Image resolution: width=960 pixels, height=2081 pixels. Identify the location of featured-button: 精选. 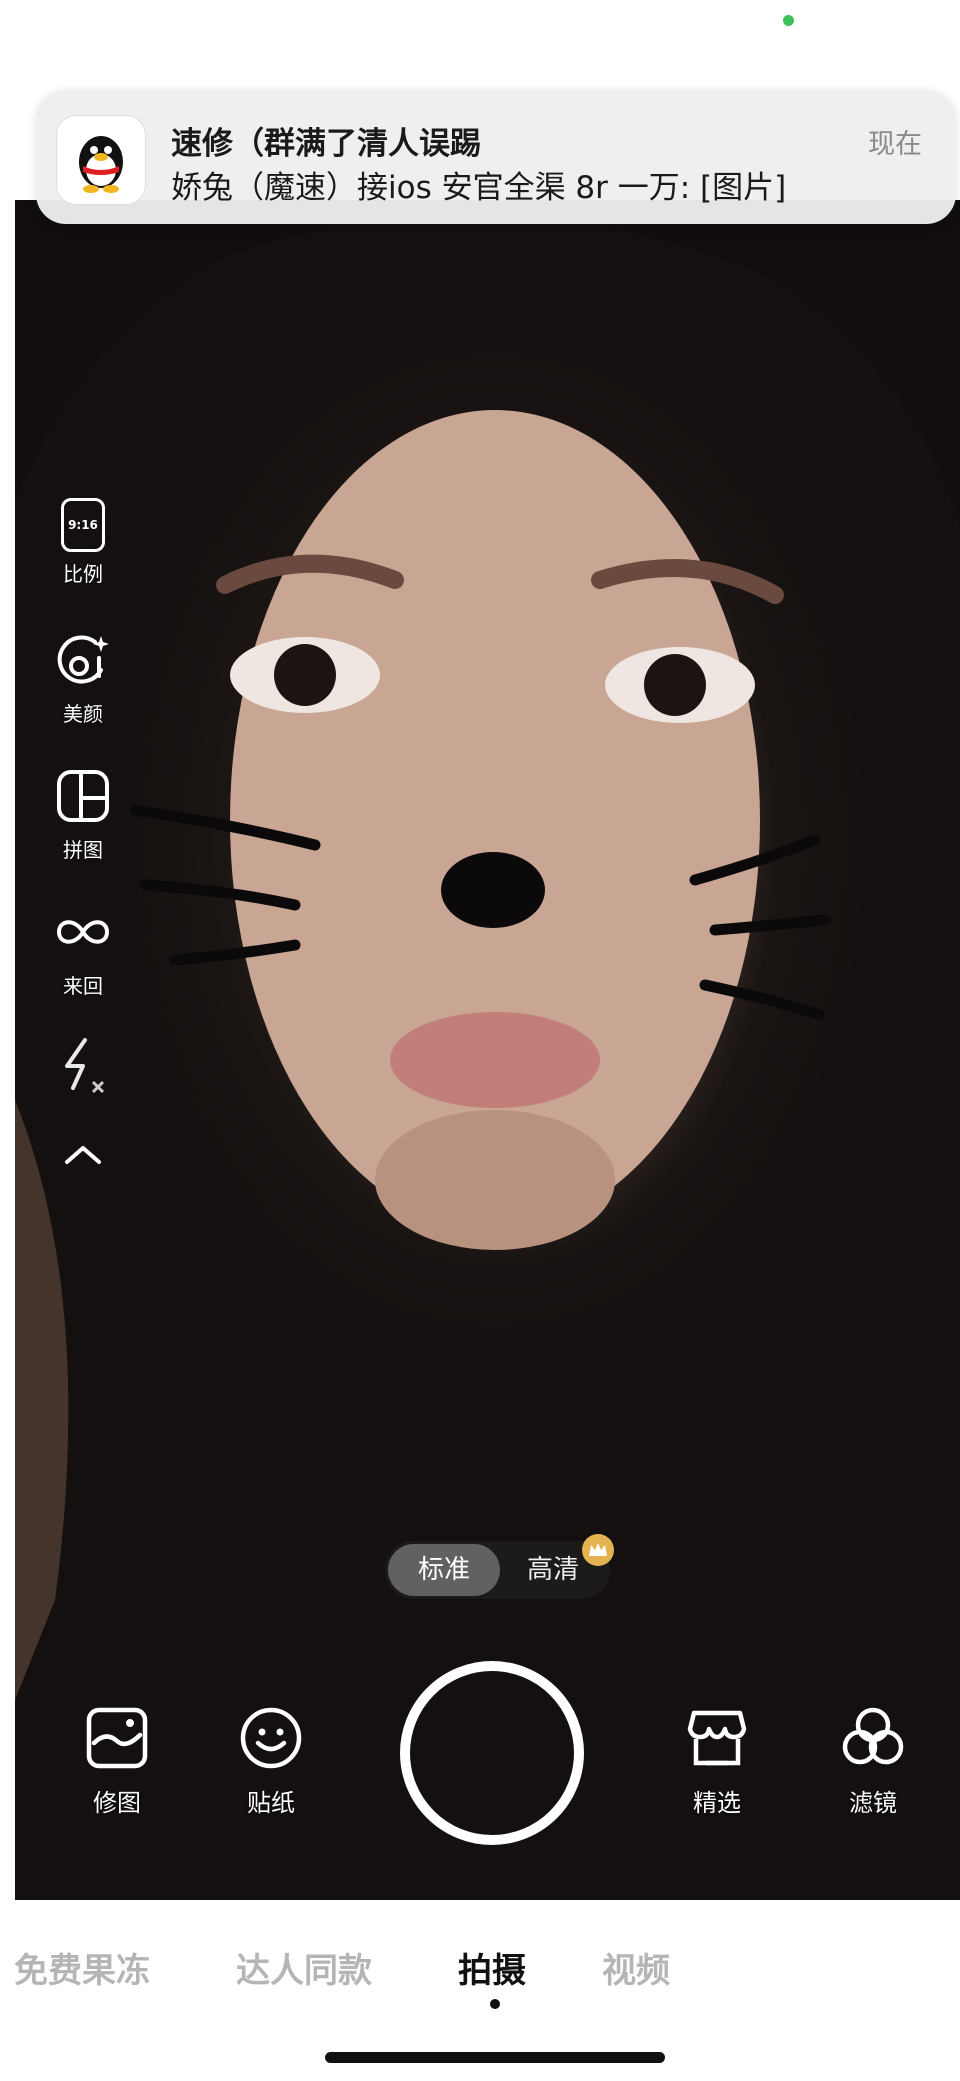
(717, 1761).